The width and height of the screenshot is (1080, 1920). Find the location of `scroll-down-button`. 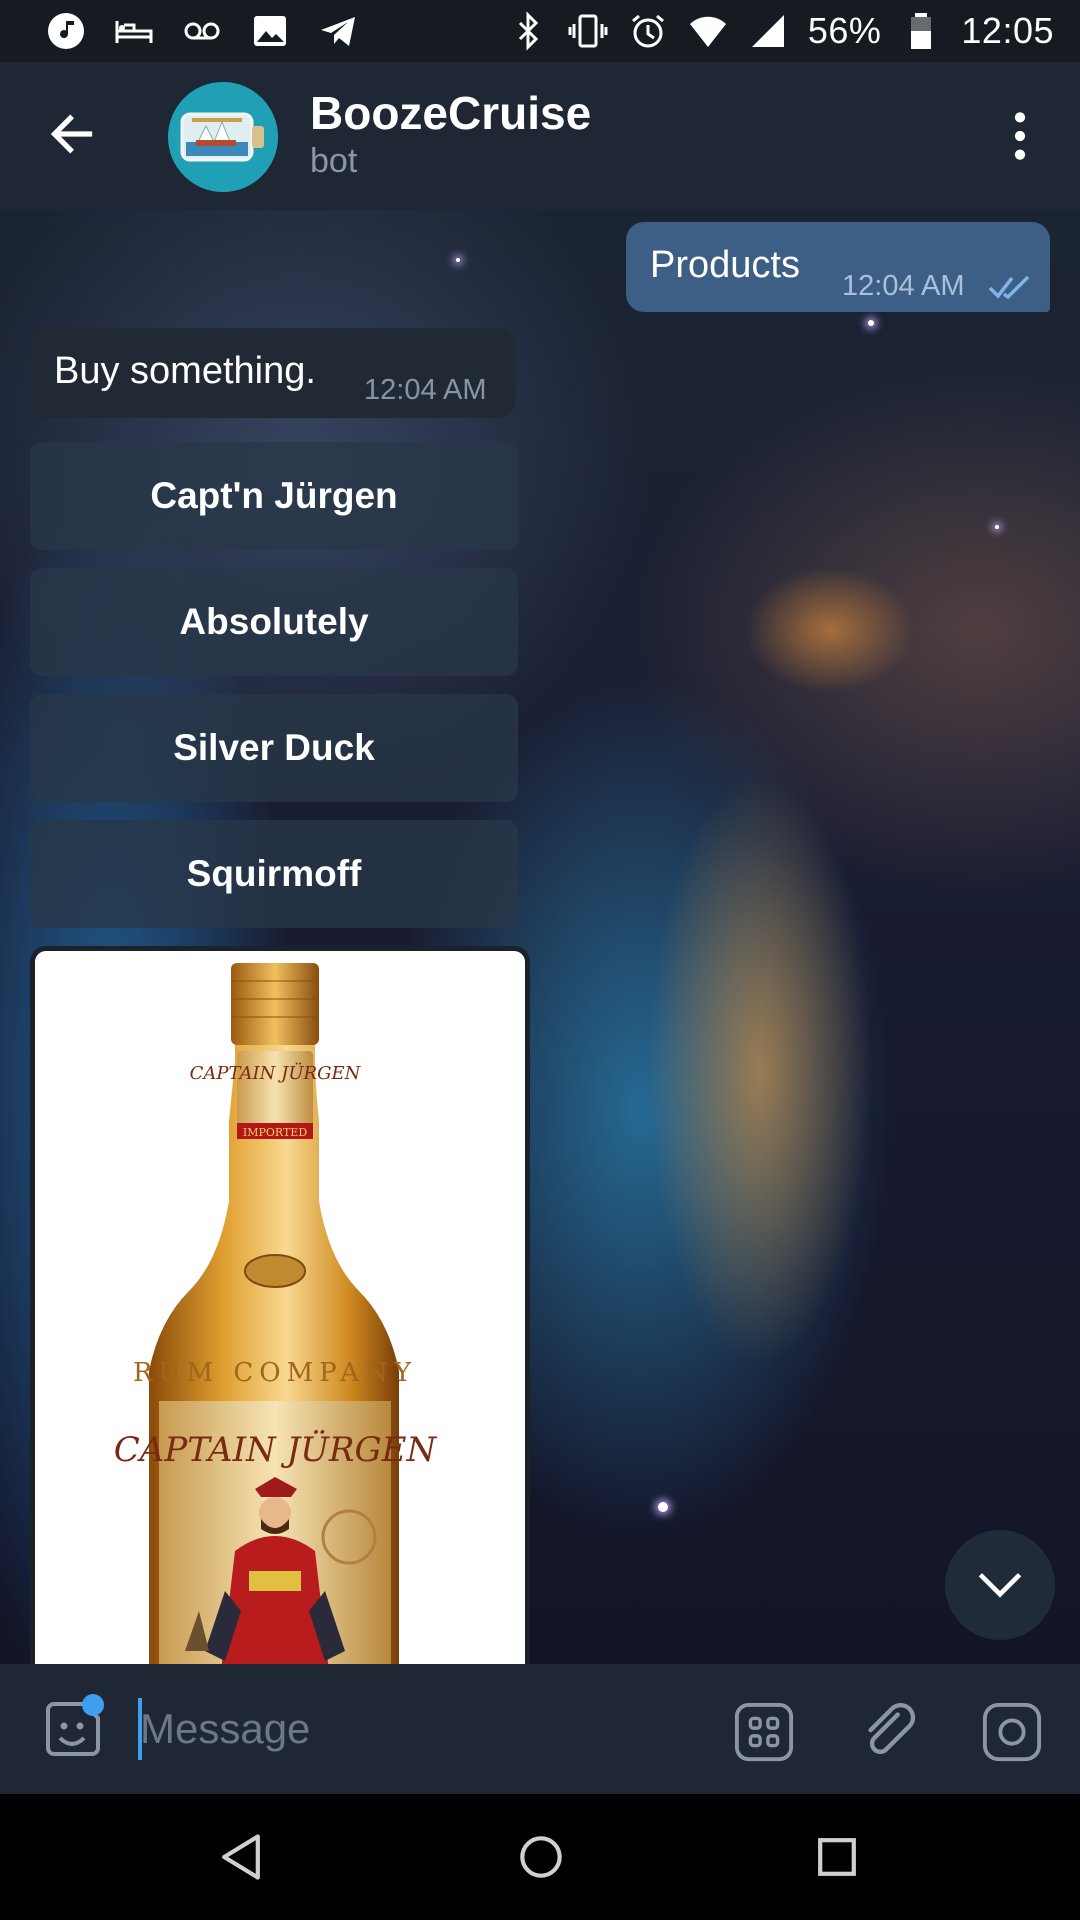

scroll-down-button is located at coordinates (1000, 1585).